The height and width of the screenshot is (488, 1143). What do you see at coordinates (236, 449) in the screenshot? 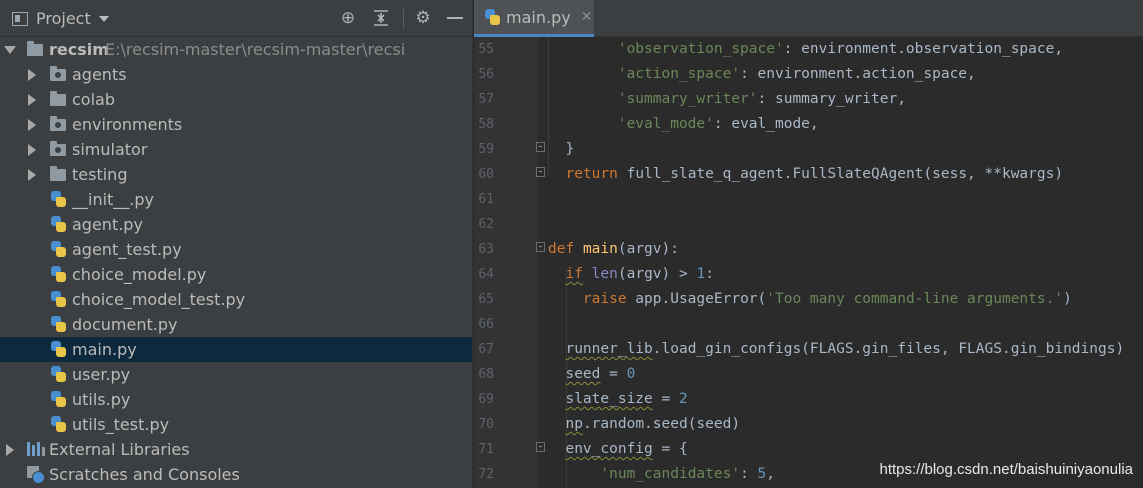
I see `tree-external-libraries: External Libraries` at bounding box center [236, 449].